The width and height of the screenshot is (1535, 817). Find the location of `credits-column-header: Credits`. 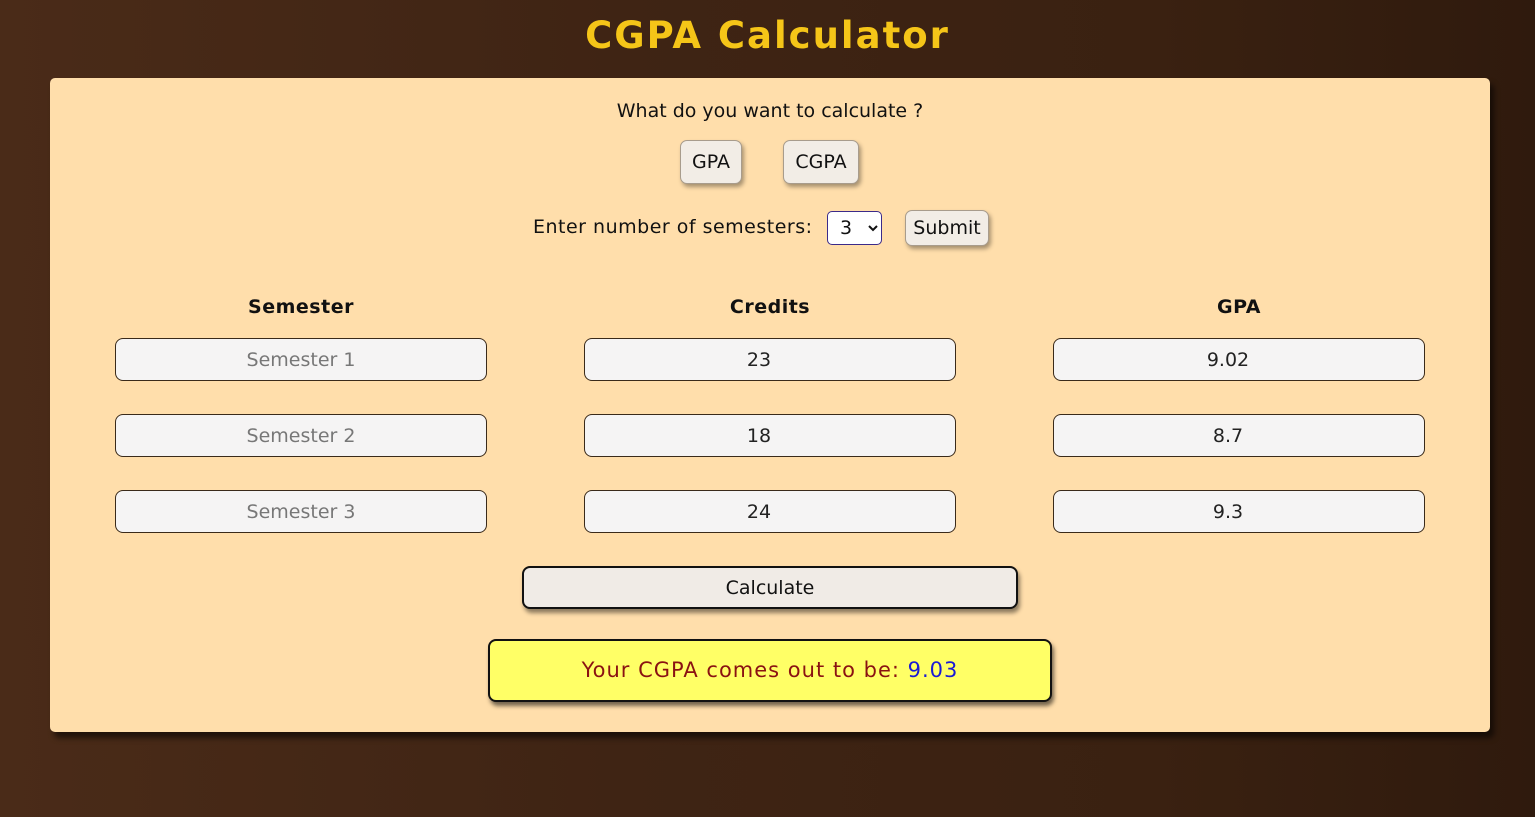

credits-column-header: Credits is located at coordinates (770, 307).